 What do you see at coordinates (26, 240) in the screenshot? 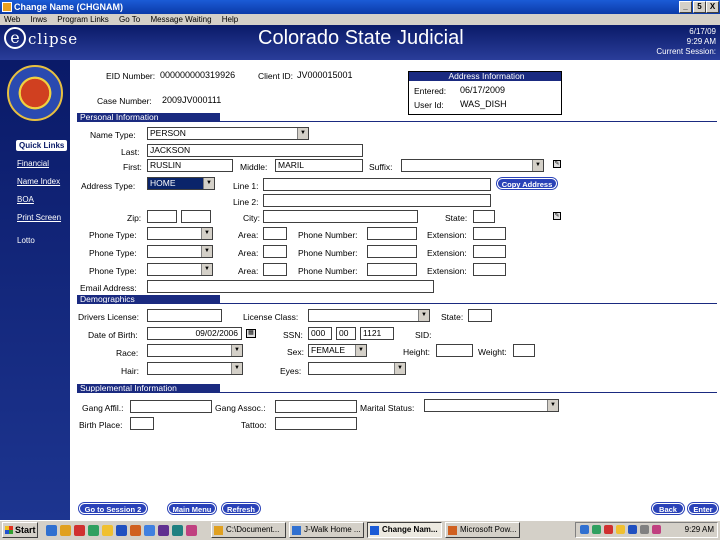
I see `sidebar-item-lotto: Lotto` at bounding box center [26, 240].